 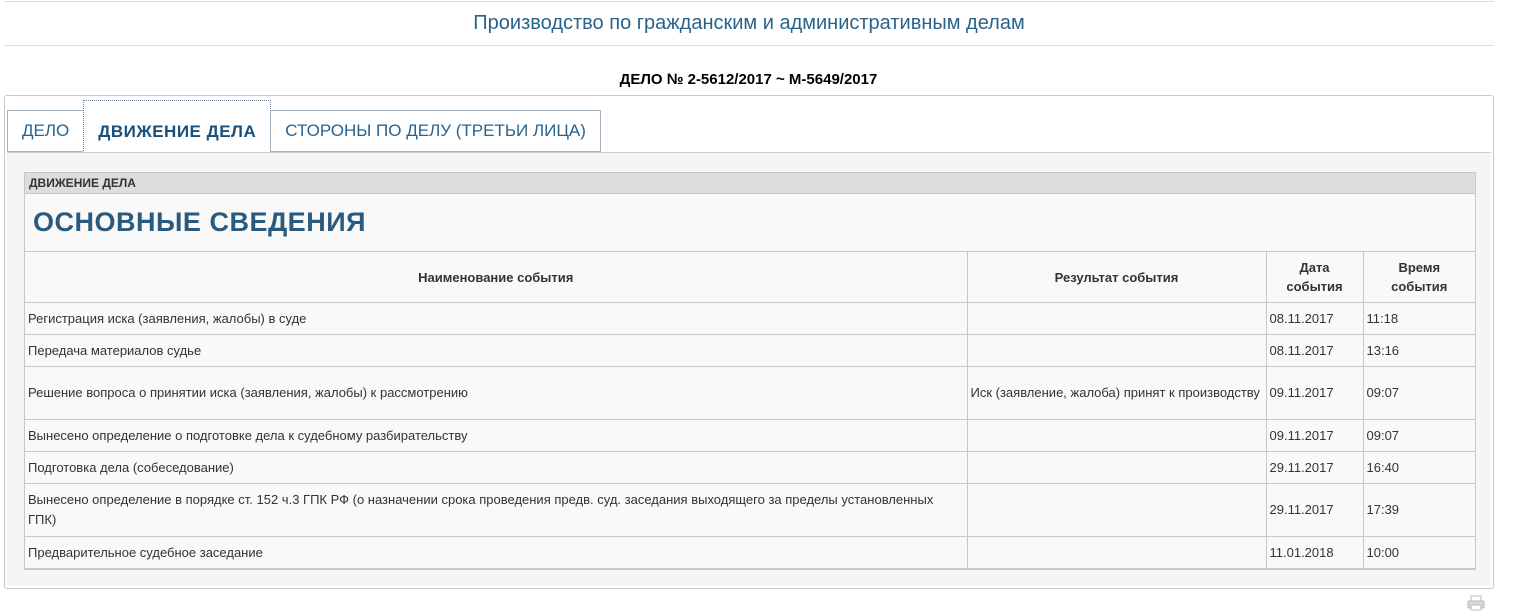 What do you see at coordinates (496, 467) in the screenshot?
I see `event-name-cell: Подготовка дела (собеседование)` at bounding box center [496, 467].